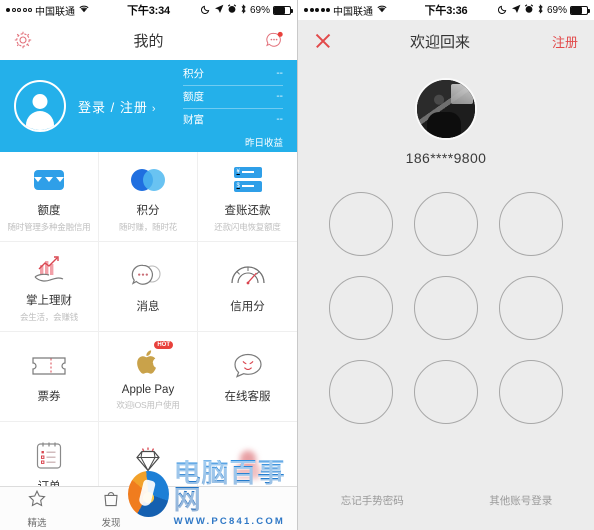  I want to click on blurred-icon, so click(247, 464).